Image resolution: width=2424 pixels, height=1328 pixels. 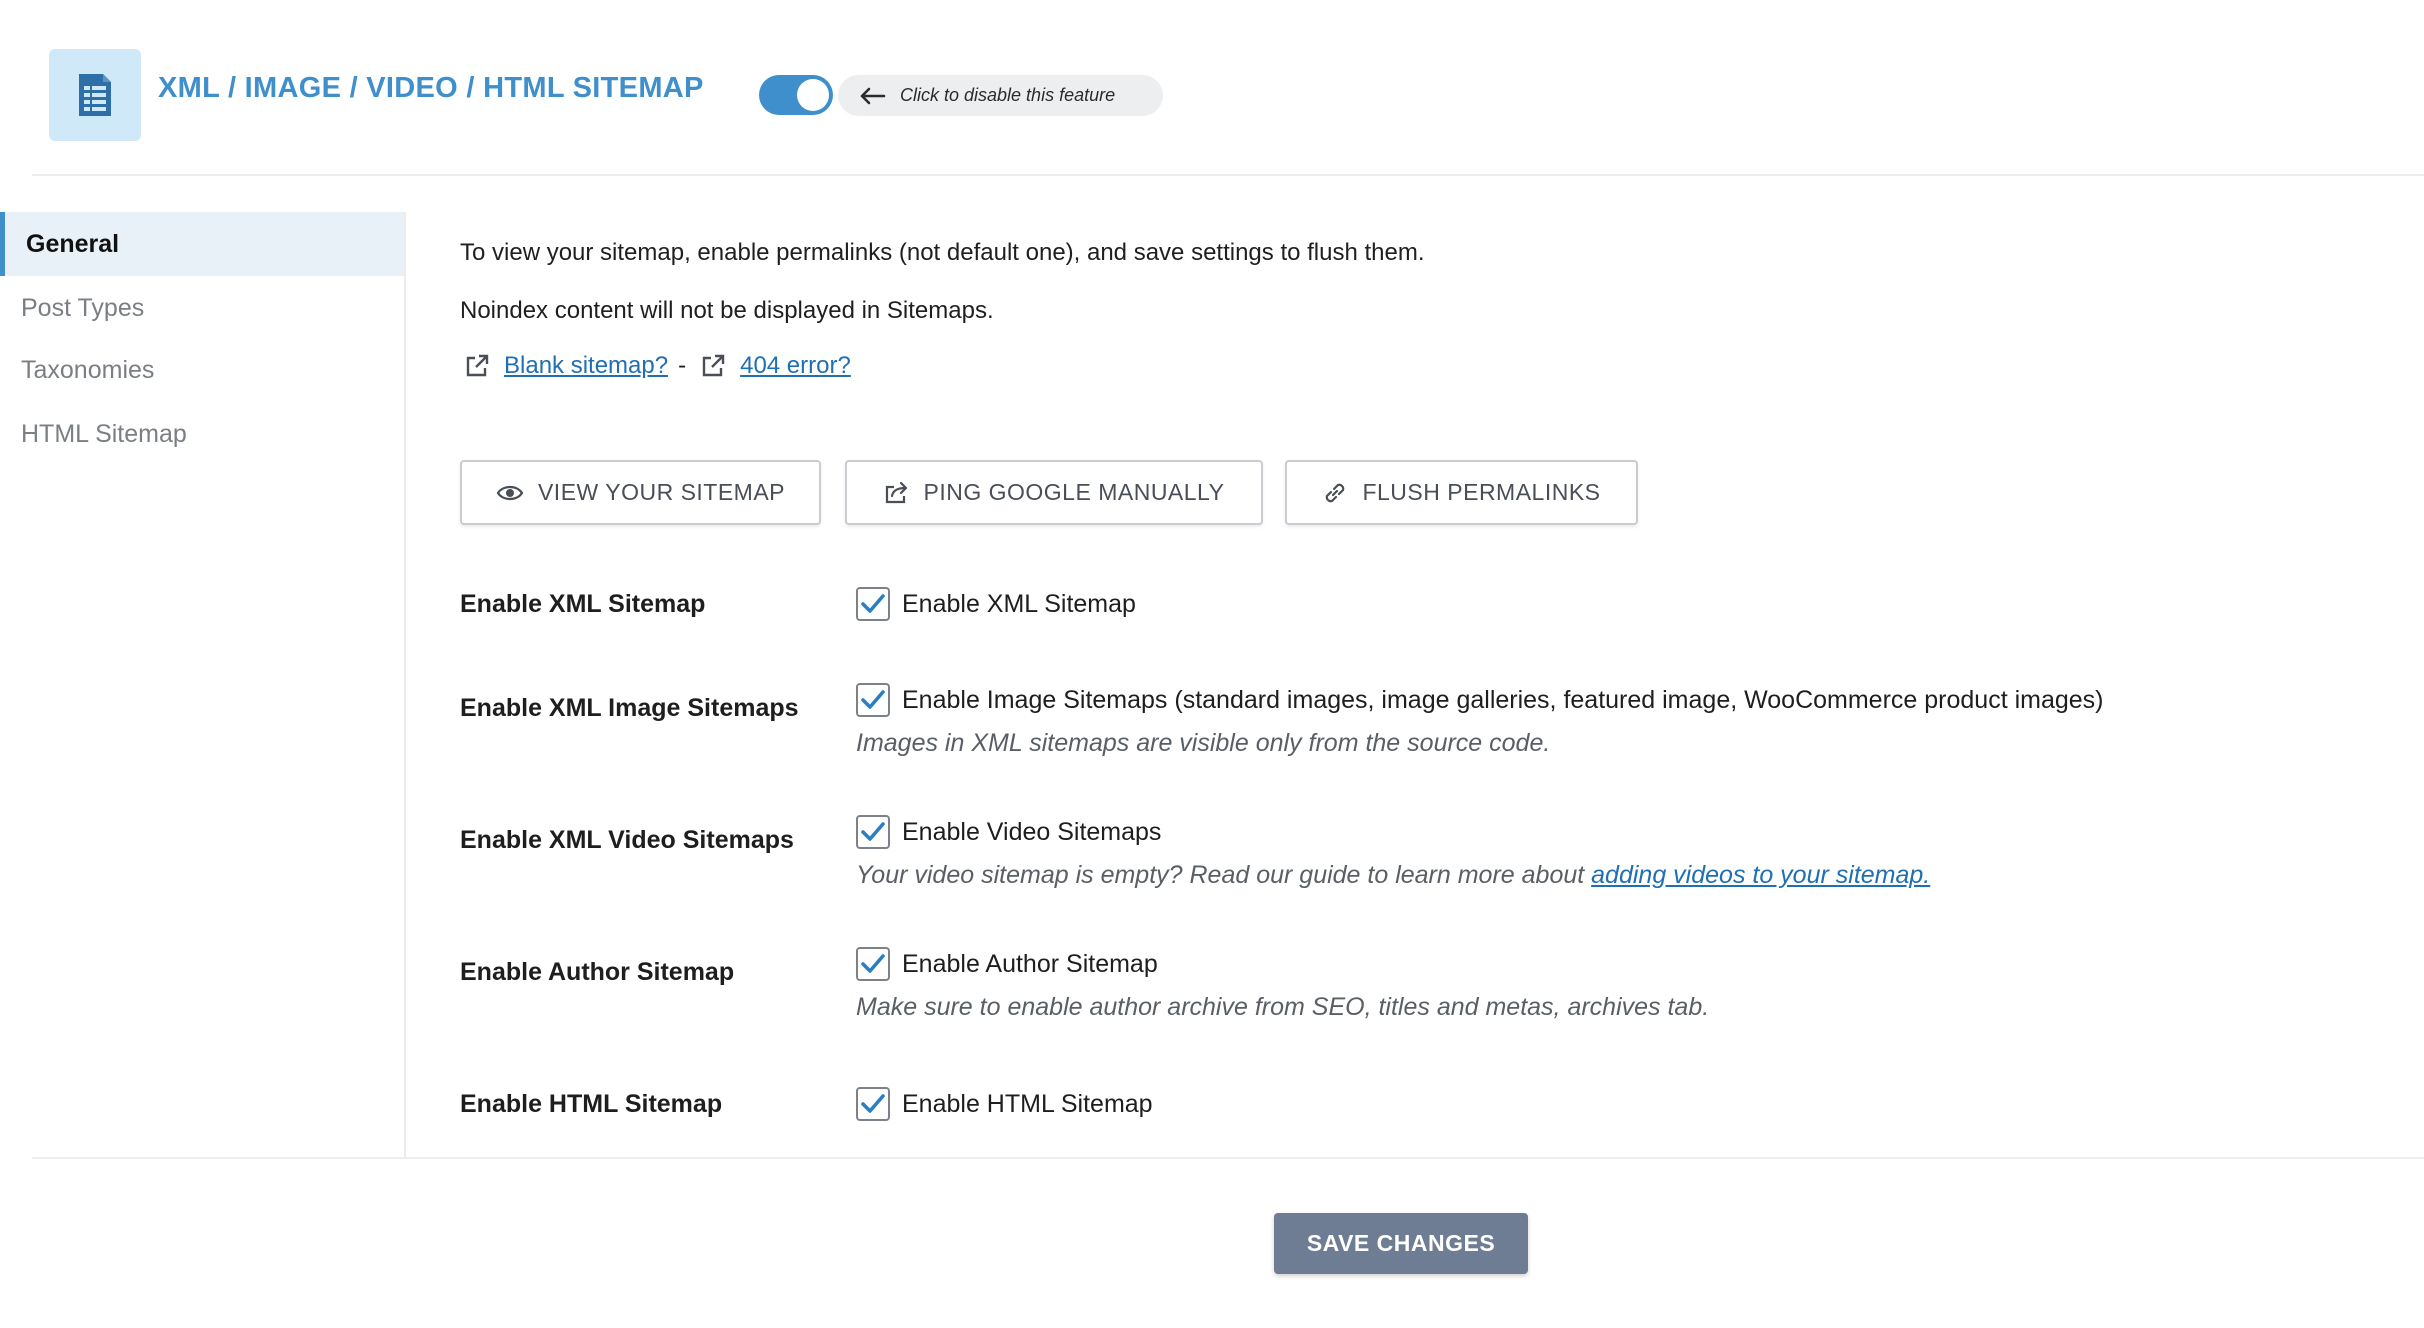 I want to click on setting-html-sitemap: Enable HTML Sitemap, so click(x=1004, y=1104).